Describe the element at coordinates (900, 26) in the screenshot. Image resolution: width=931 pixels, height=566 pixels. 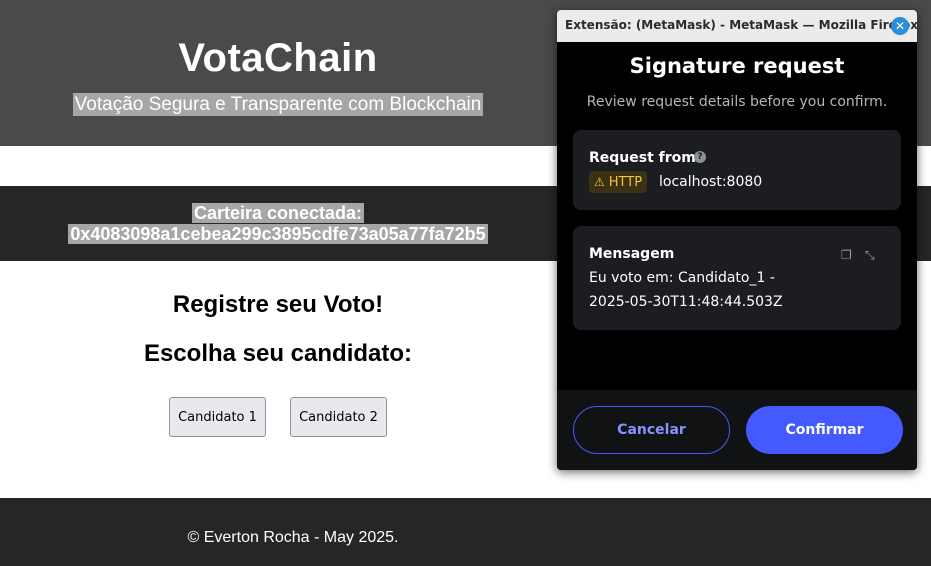
I see `close-icon: ✕` at that location.